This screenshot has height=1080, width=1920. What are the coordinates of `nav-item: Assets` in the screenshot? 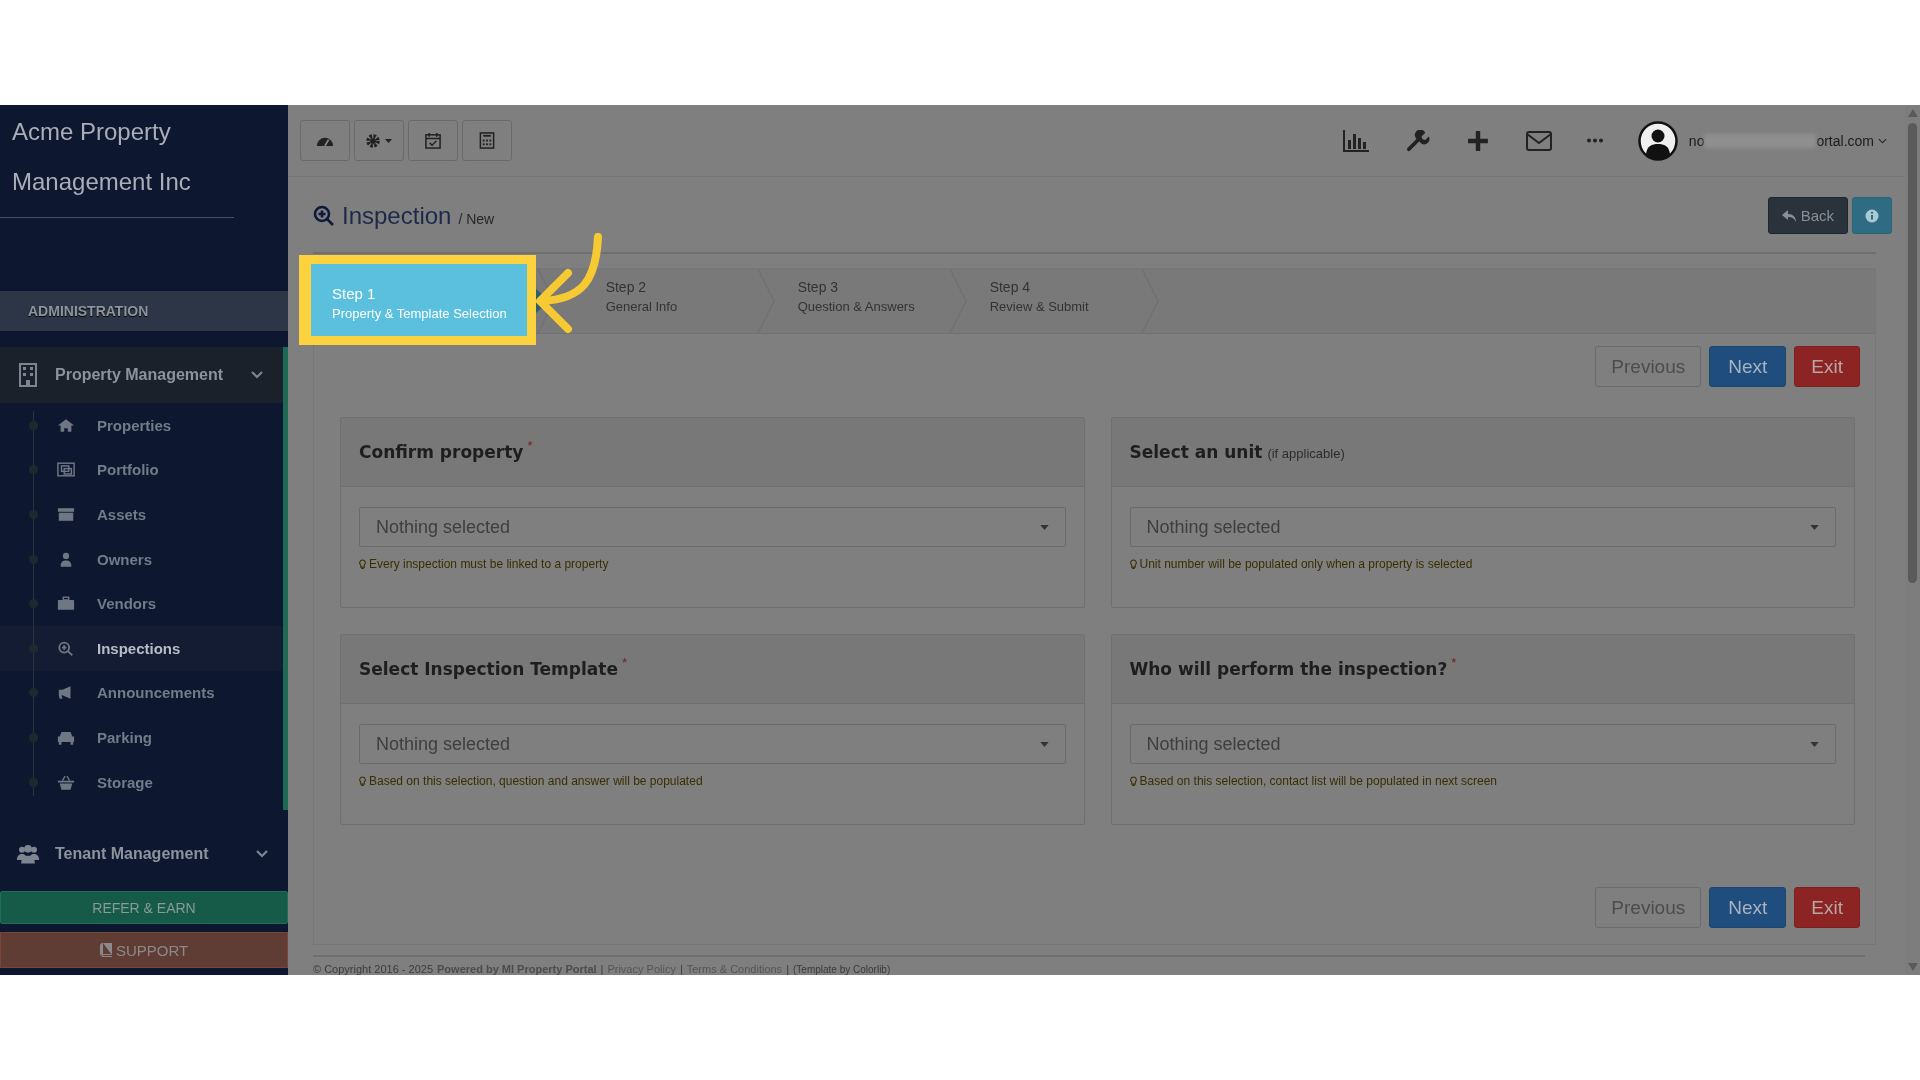 It's located at (141, 514).